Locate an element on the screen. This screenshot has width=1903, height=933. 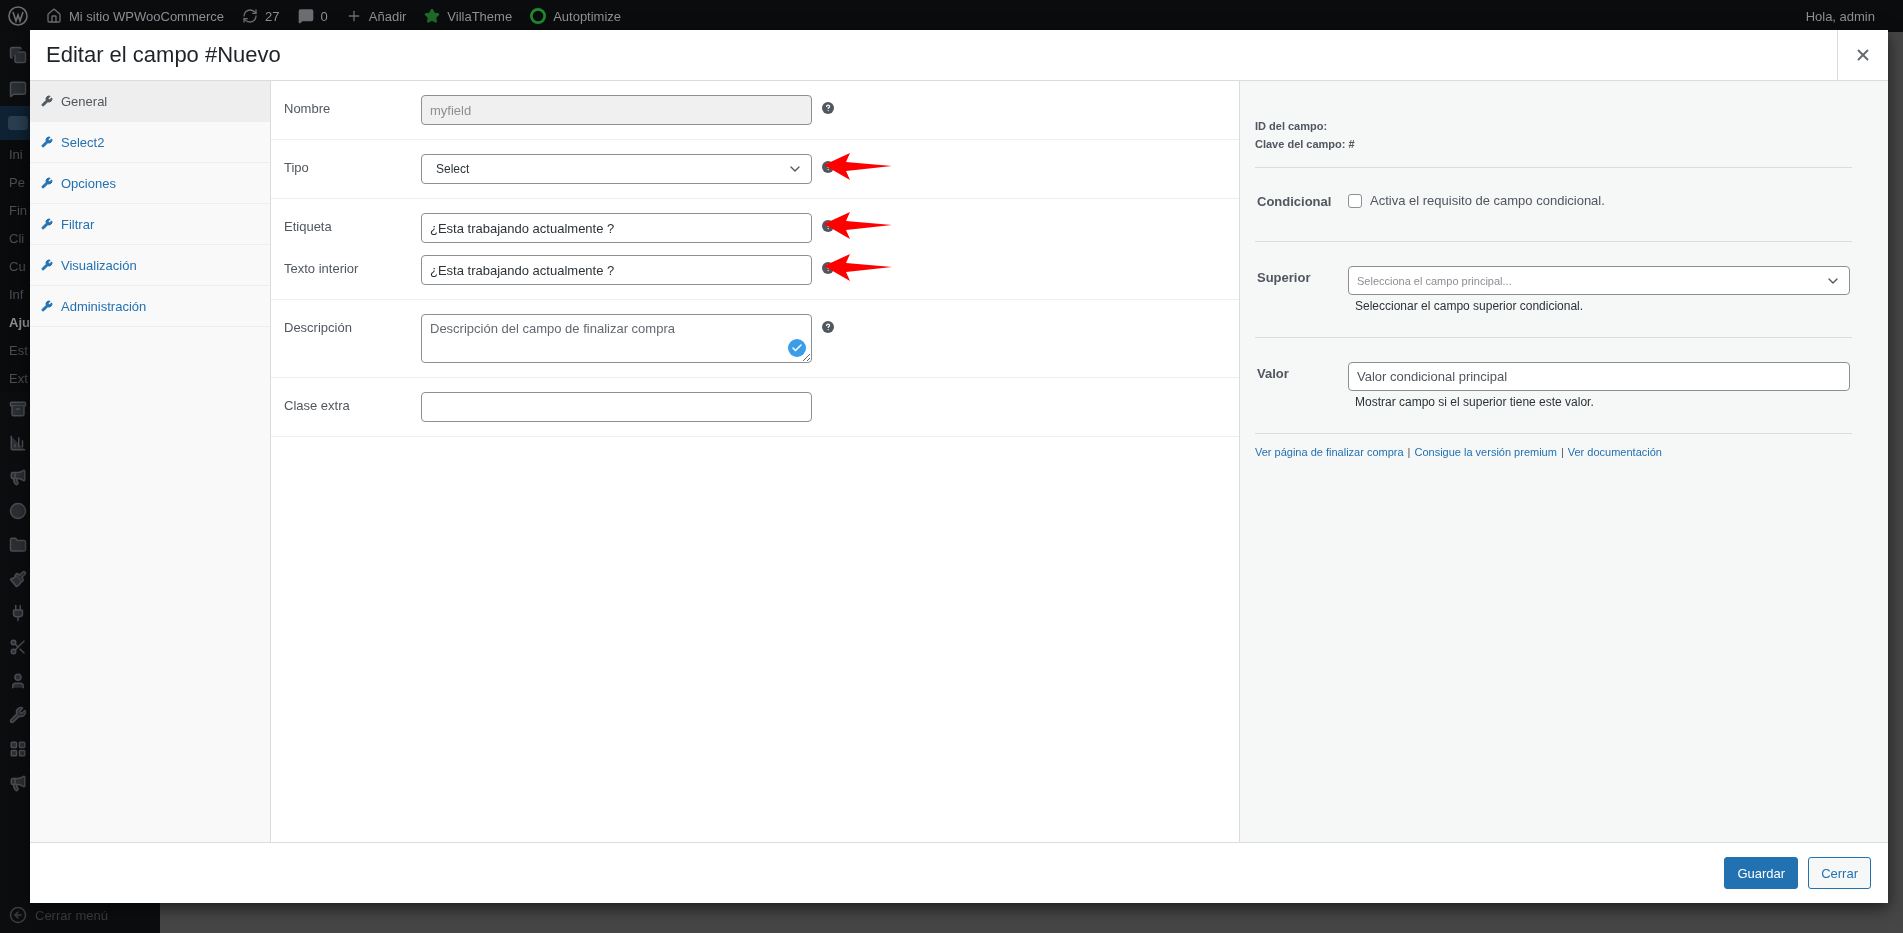
scissors-icon is located at coordinates (18, 647).